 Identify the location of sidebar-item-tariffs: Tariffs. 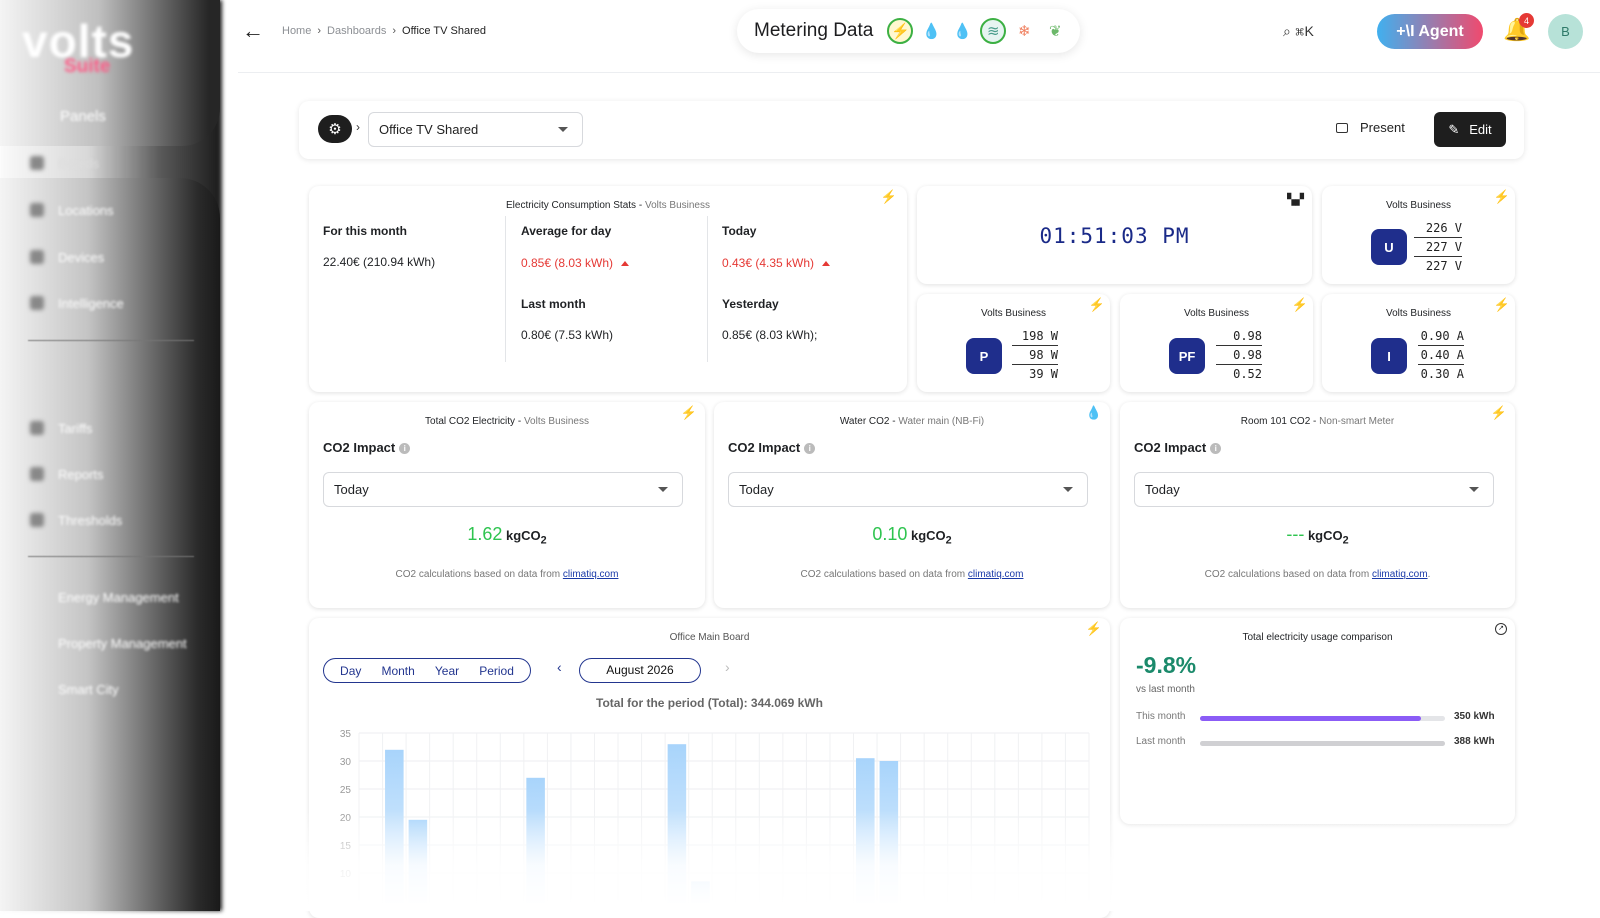
(75, 428).